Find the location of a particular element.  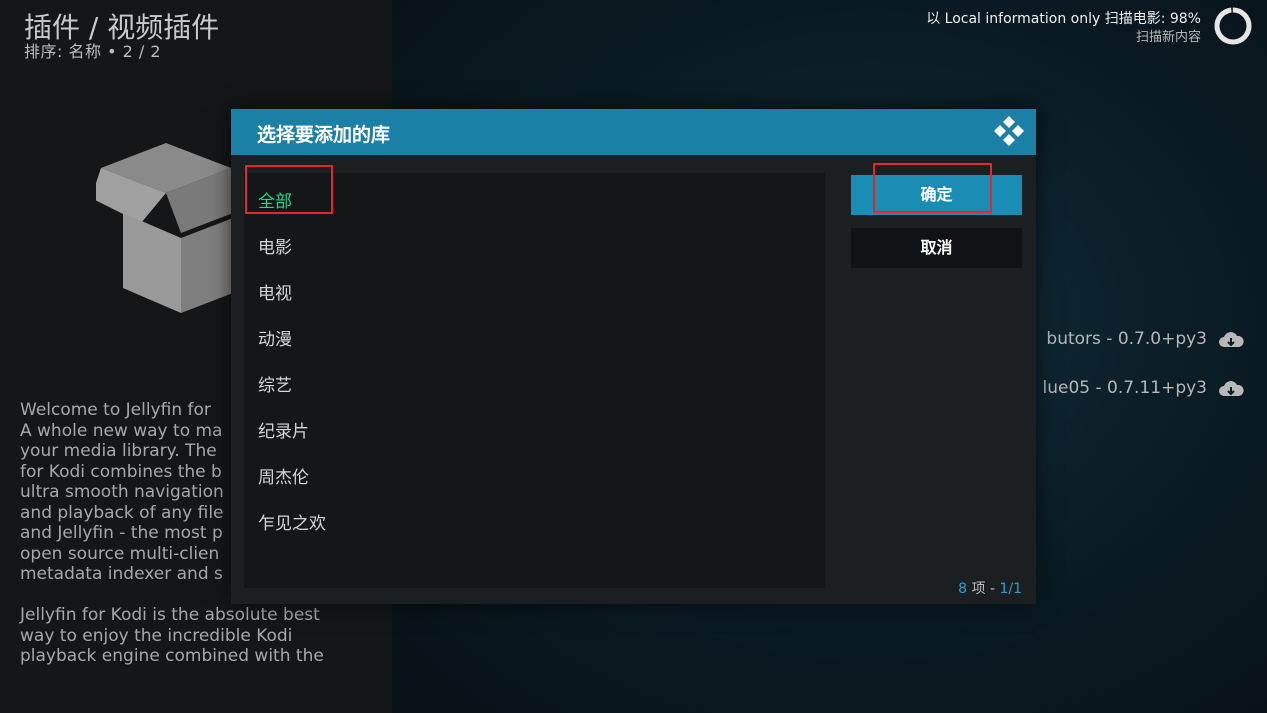

library-item-jay-chou: 周杰伦 is located at coordinates (283, 475).